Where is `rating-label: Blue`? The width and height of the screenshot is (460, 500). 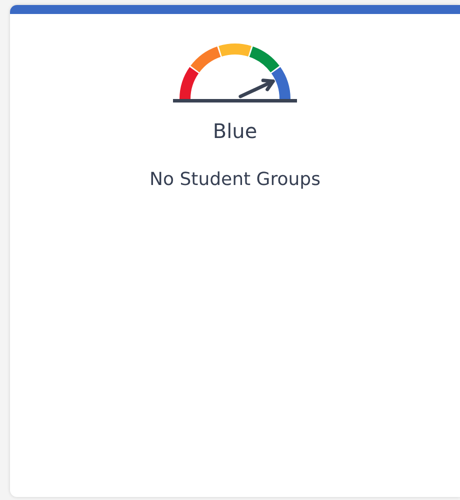
rating-label: Blue is located at coordinates (235, 131).